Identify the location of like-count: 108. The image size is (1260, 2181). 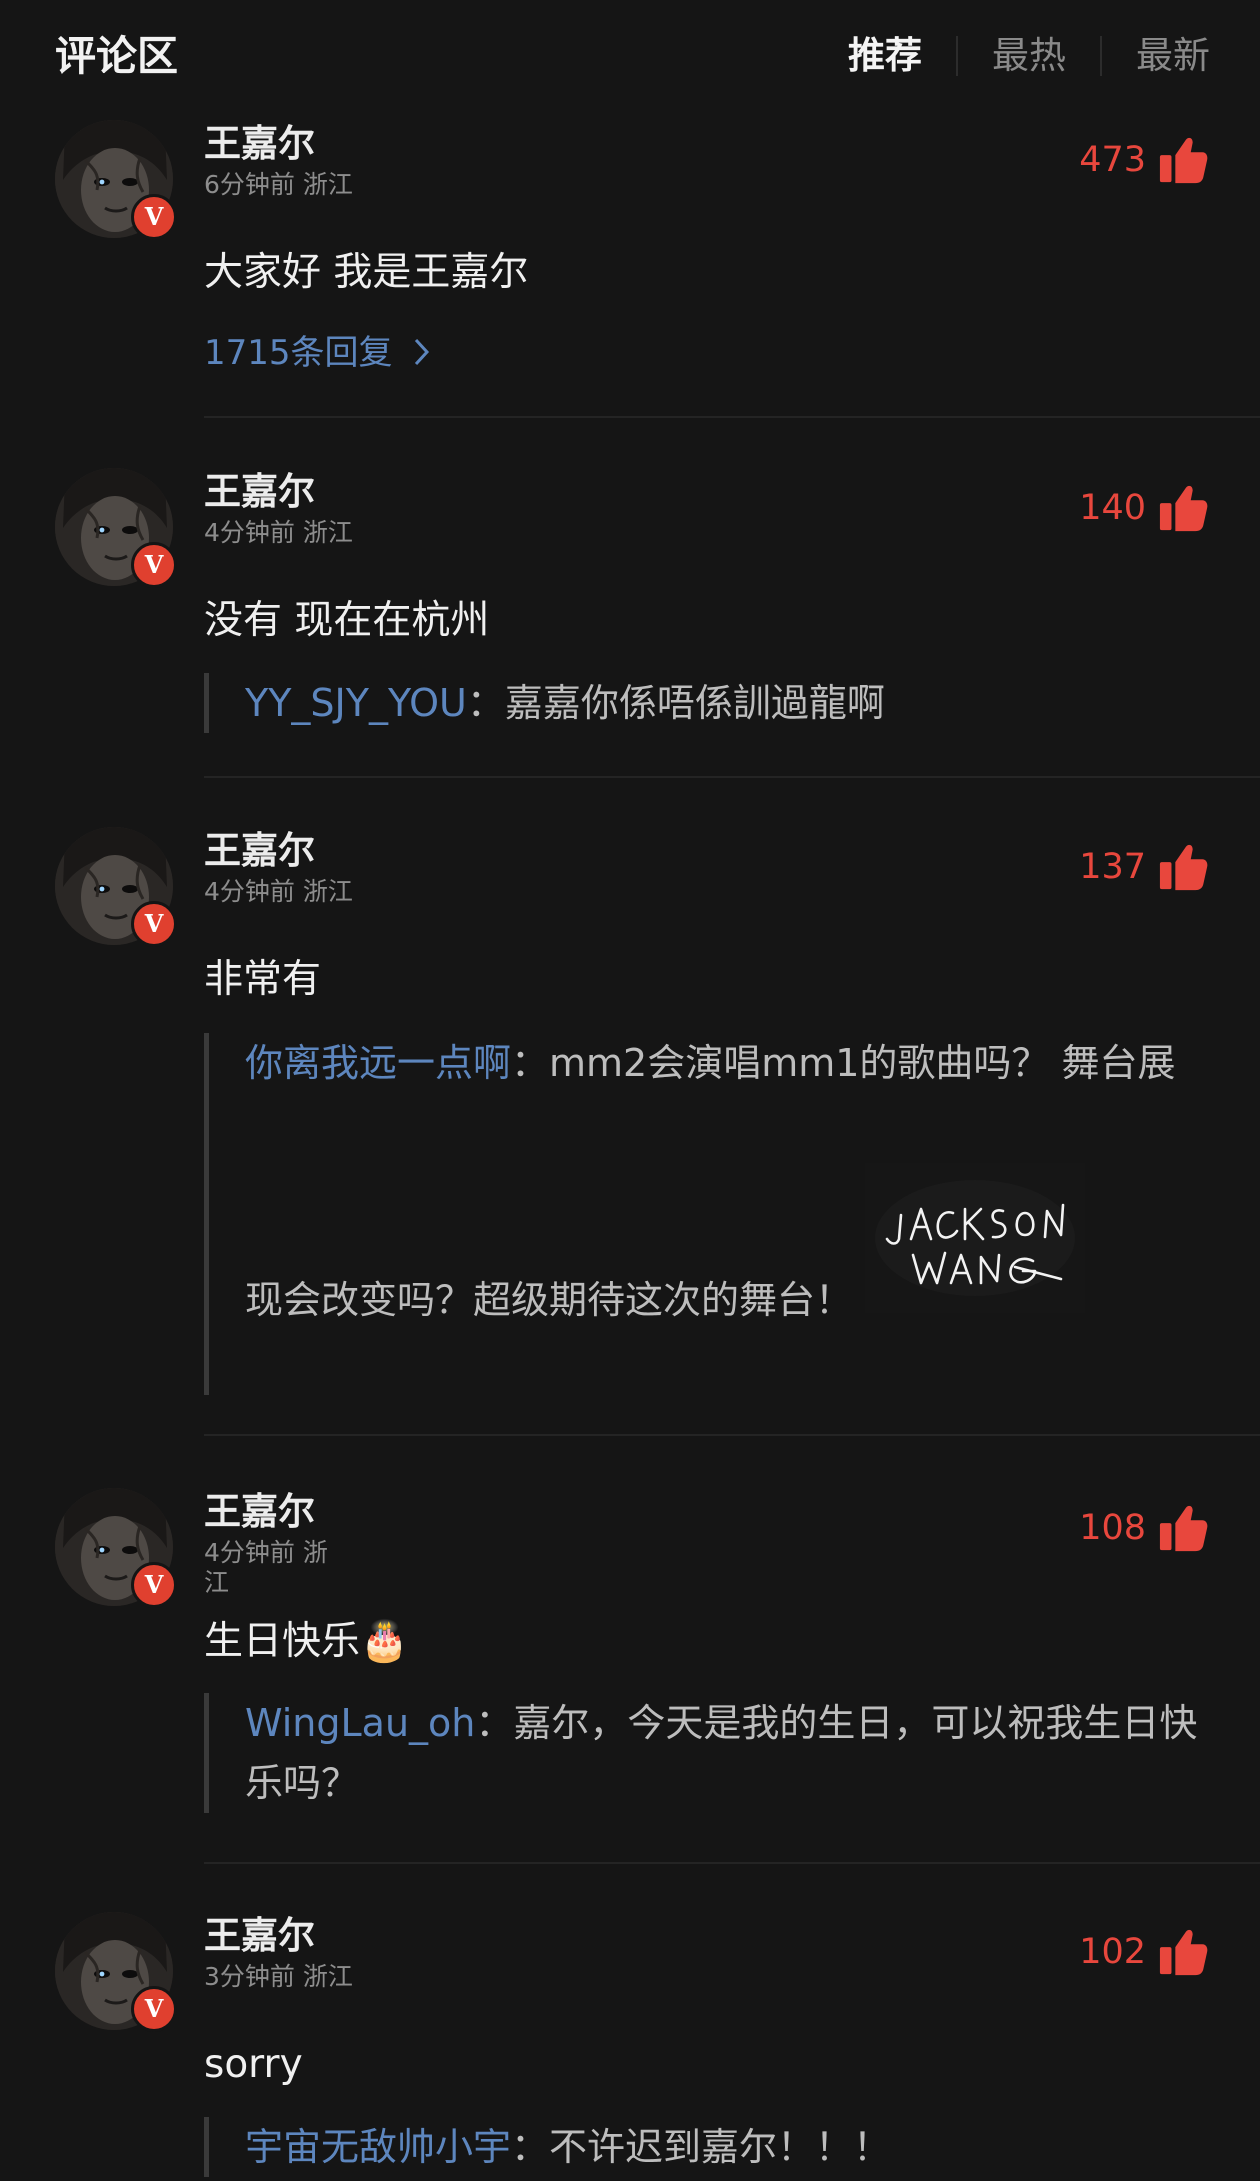
(1112, 1528).